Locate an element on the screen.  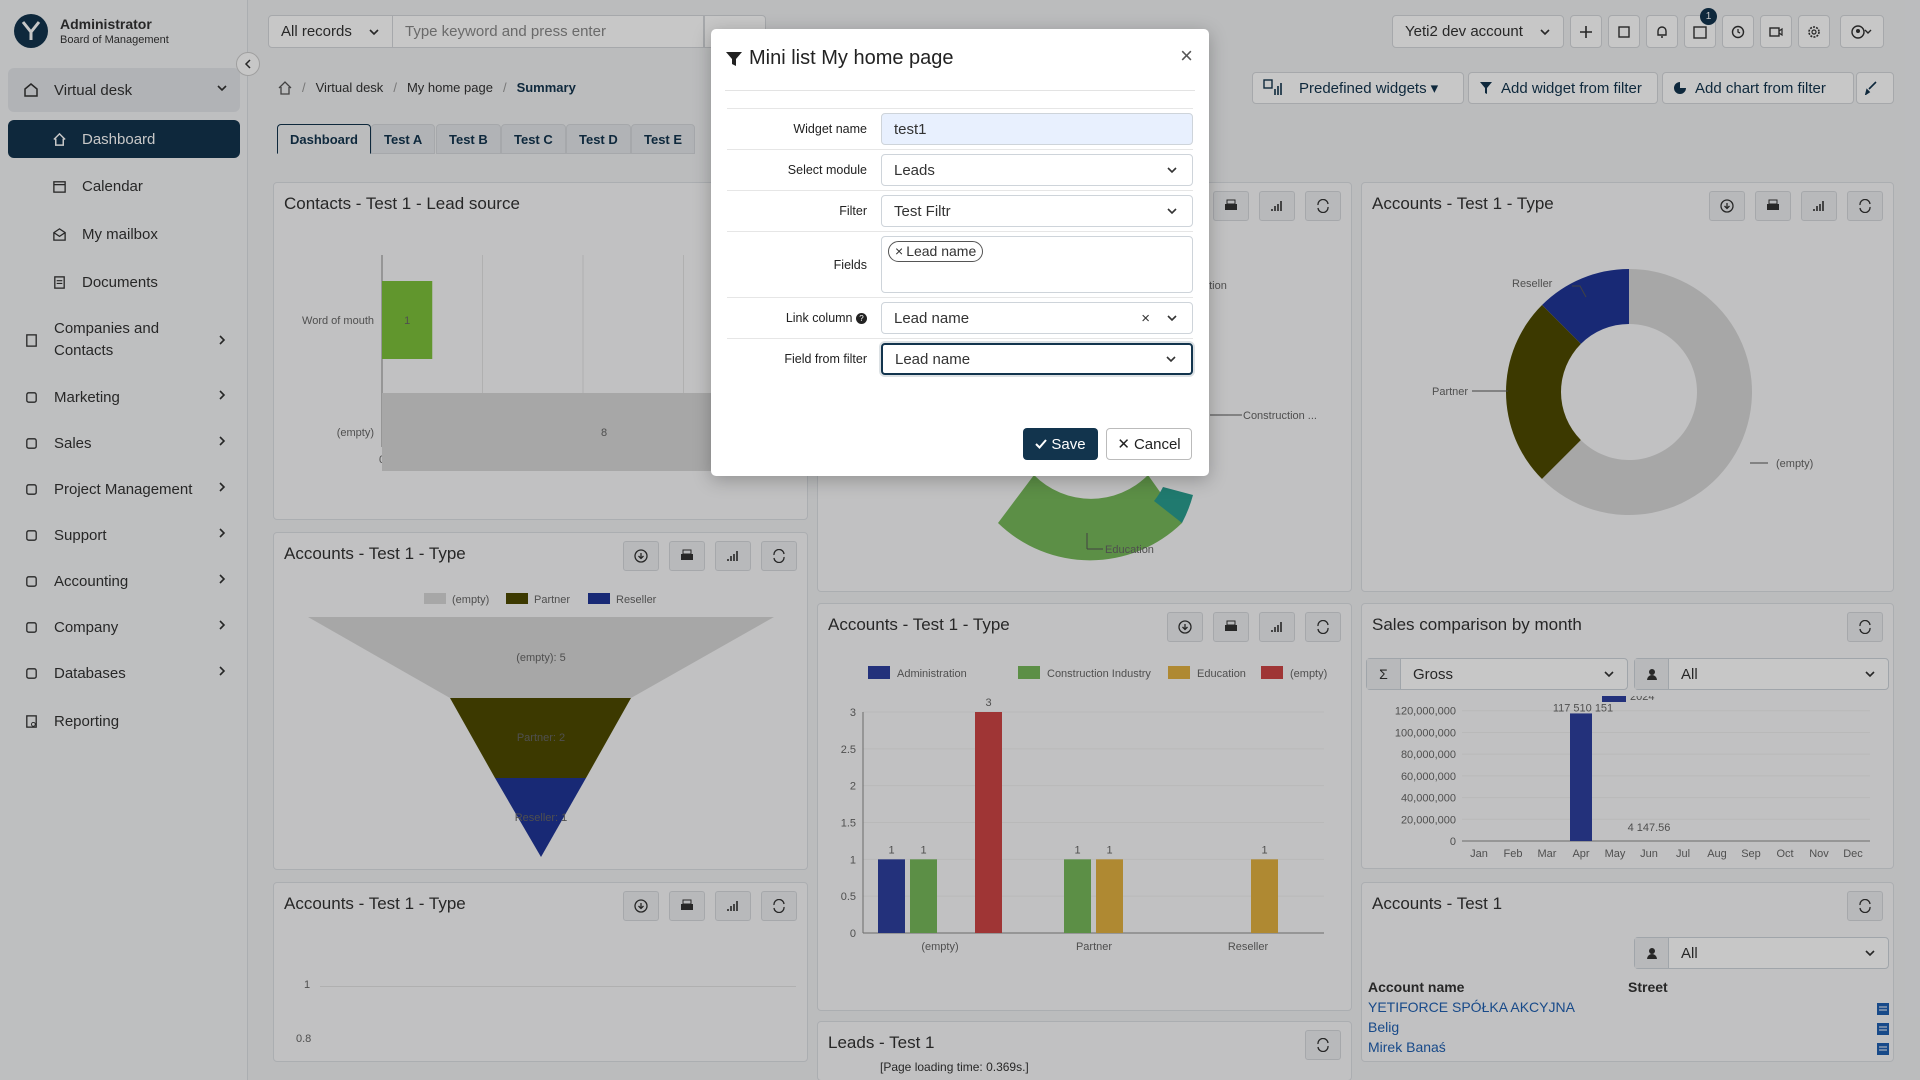
field-row-widget-name: Widget name test1 is located at coordinates (960, 128).